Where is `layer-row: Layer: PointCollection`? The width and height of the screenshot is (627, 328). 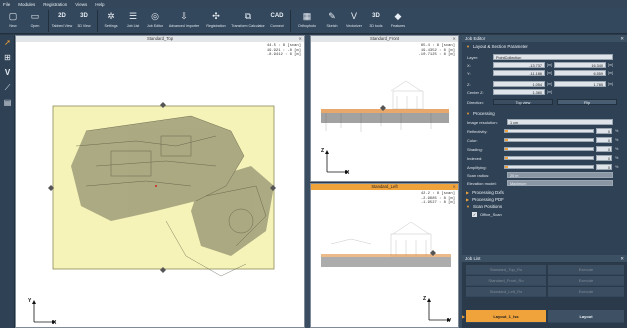 layer-row: Layer: PointCollection is located at coordinates (544, 57).